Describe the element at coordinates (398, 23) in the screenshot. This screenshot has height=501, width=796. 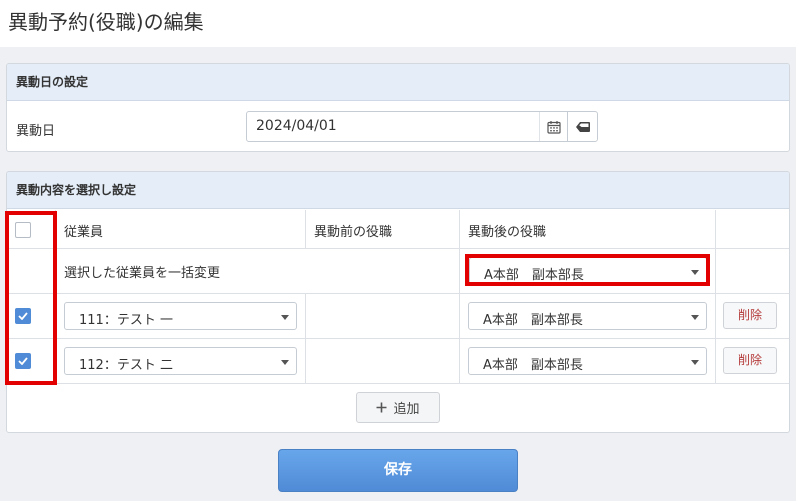
I see `page-header: 異動予約(役職)の編集` at that location.